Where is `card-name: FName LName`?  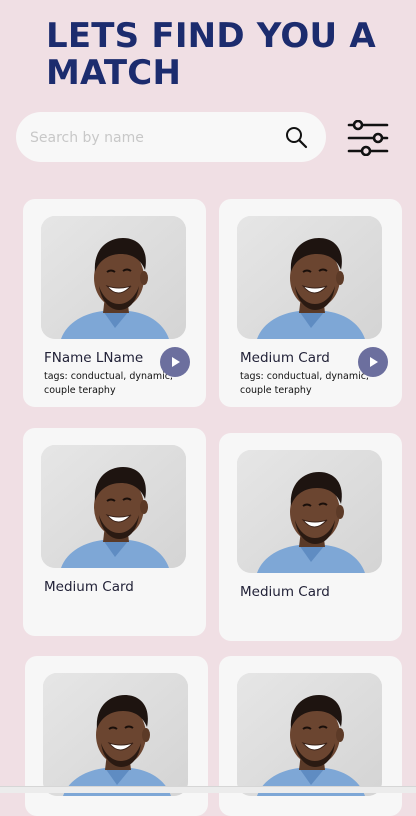
card-name: FName LName is located at coordinates (94, 358).